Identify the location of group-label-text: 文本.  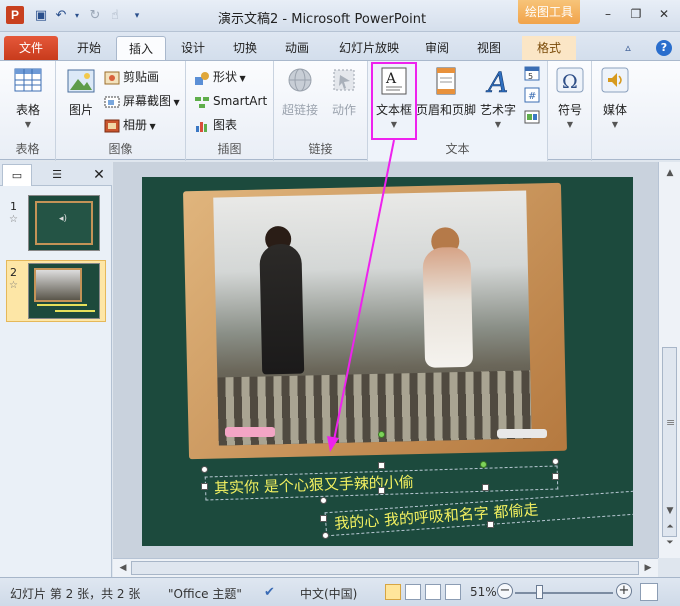
(457, 149).